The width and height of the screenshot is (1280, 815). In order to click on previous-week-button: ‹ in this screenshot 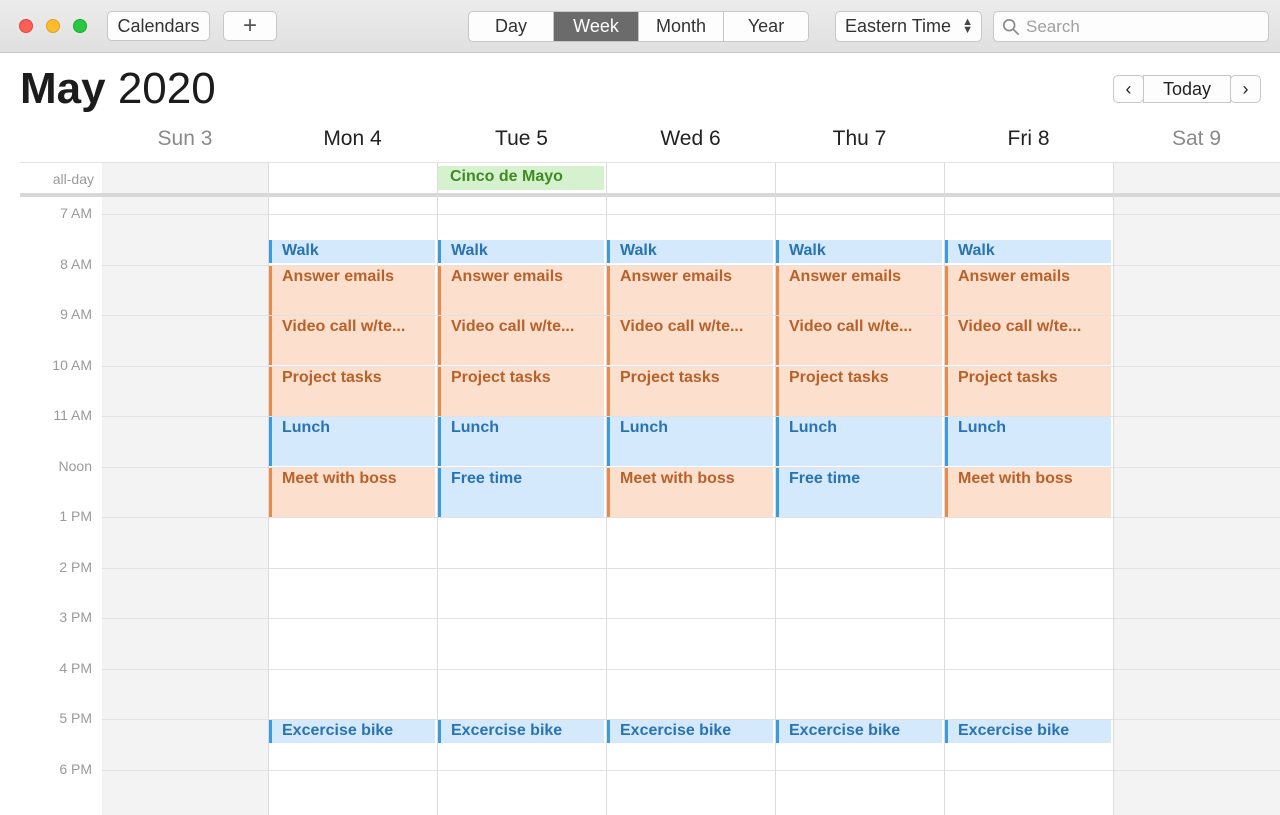, I will do `click(1128, 89)`.